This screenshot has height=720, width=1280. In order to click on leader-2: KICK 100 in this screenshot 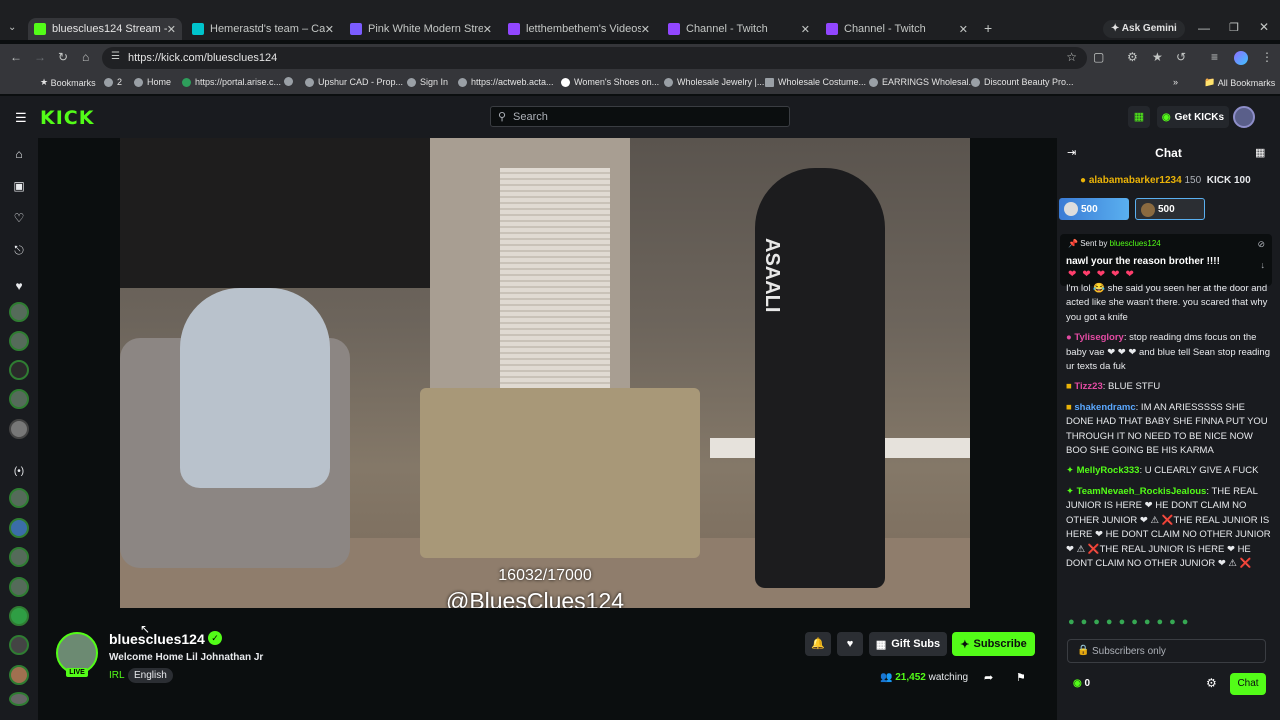, I will do `click(1229, 180)`.